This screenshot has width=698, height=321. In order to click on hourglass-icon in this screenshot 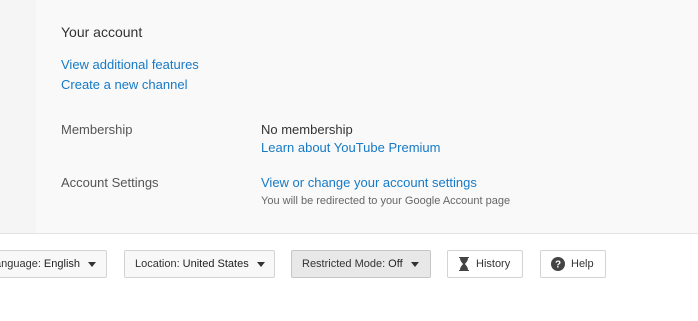, I will do `click(464, 264)`.